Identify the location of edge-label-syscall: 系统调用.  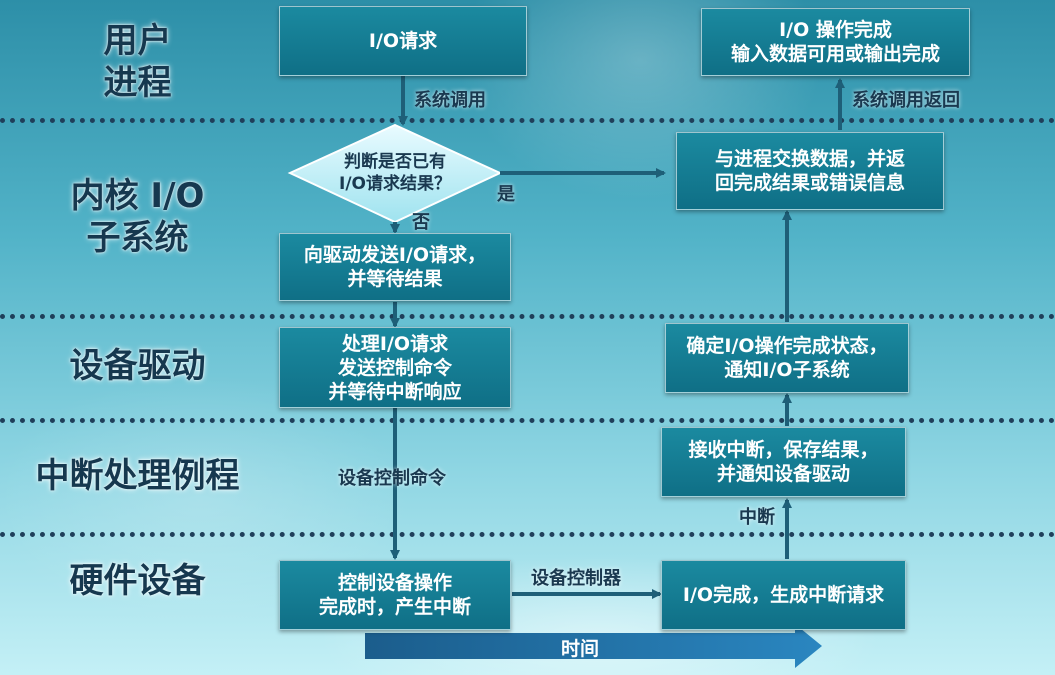
(450, 100).